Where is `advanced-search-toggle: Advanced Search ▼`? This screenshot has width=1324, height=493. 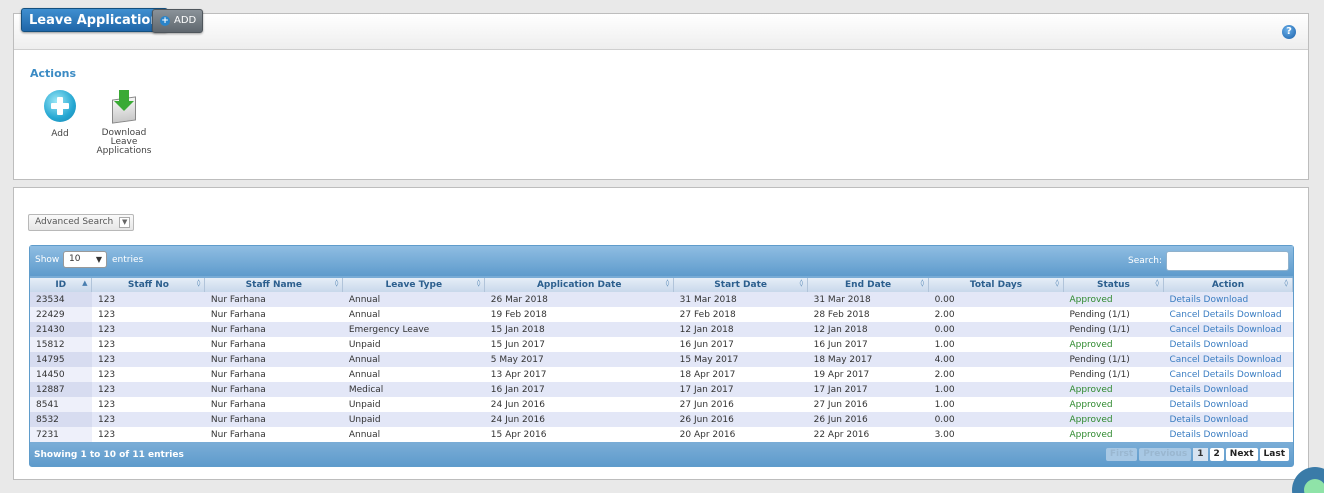 advanced-search-toggle: Advanced Search ▼ is located at coordinates (81, 222).